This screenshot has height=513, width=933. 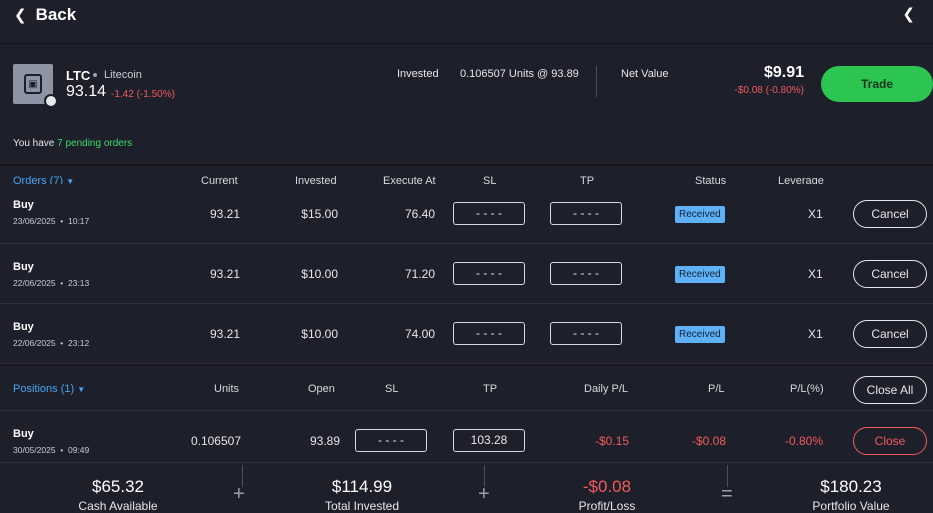 I want to click on order-datetime: 22/06/2025 • 23:13, so click(x=51, y=283).